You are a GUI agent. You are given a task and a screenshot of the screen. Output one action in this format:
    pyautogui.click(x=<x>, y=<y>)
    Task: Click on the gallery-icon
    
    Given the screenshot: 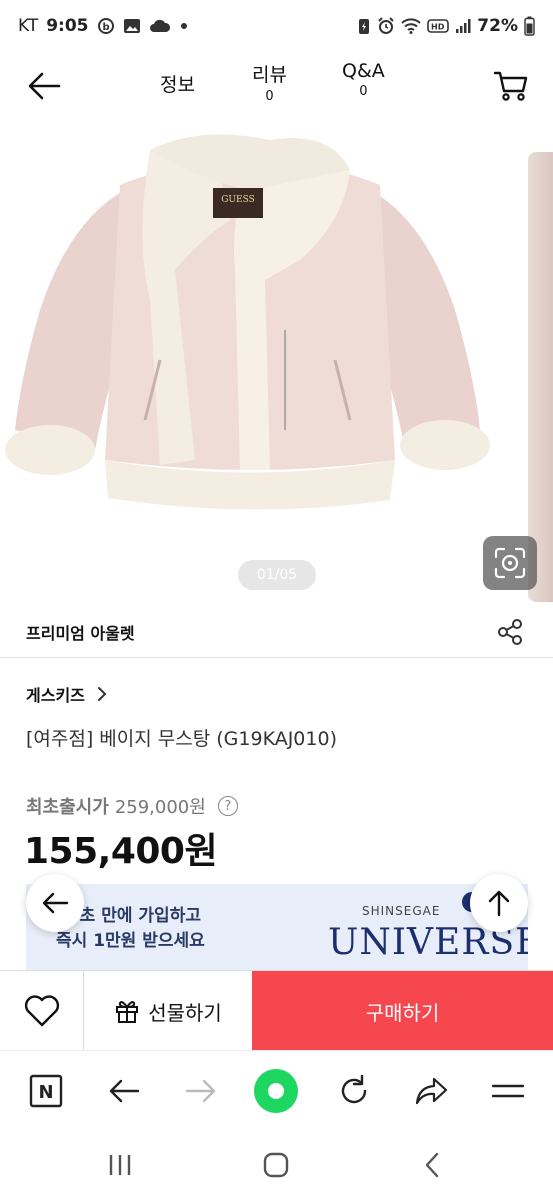 What is the action you would take?
    pyautogui.click(x=132, y=26)
    